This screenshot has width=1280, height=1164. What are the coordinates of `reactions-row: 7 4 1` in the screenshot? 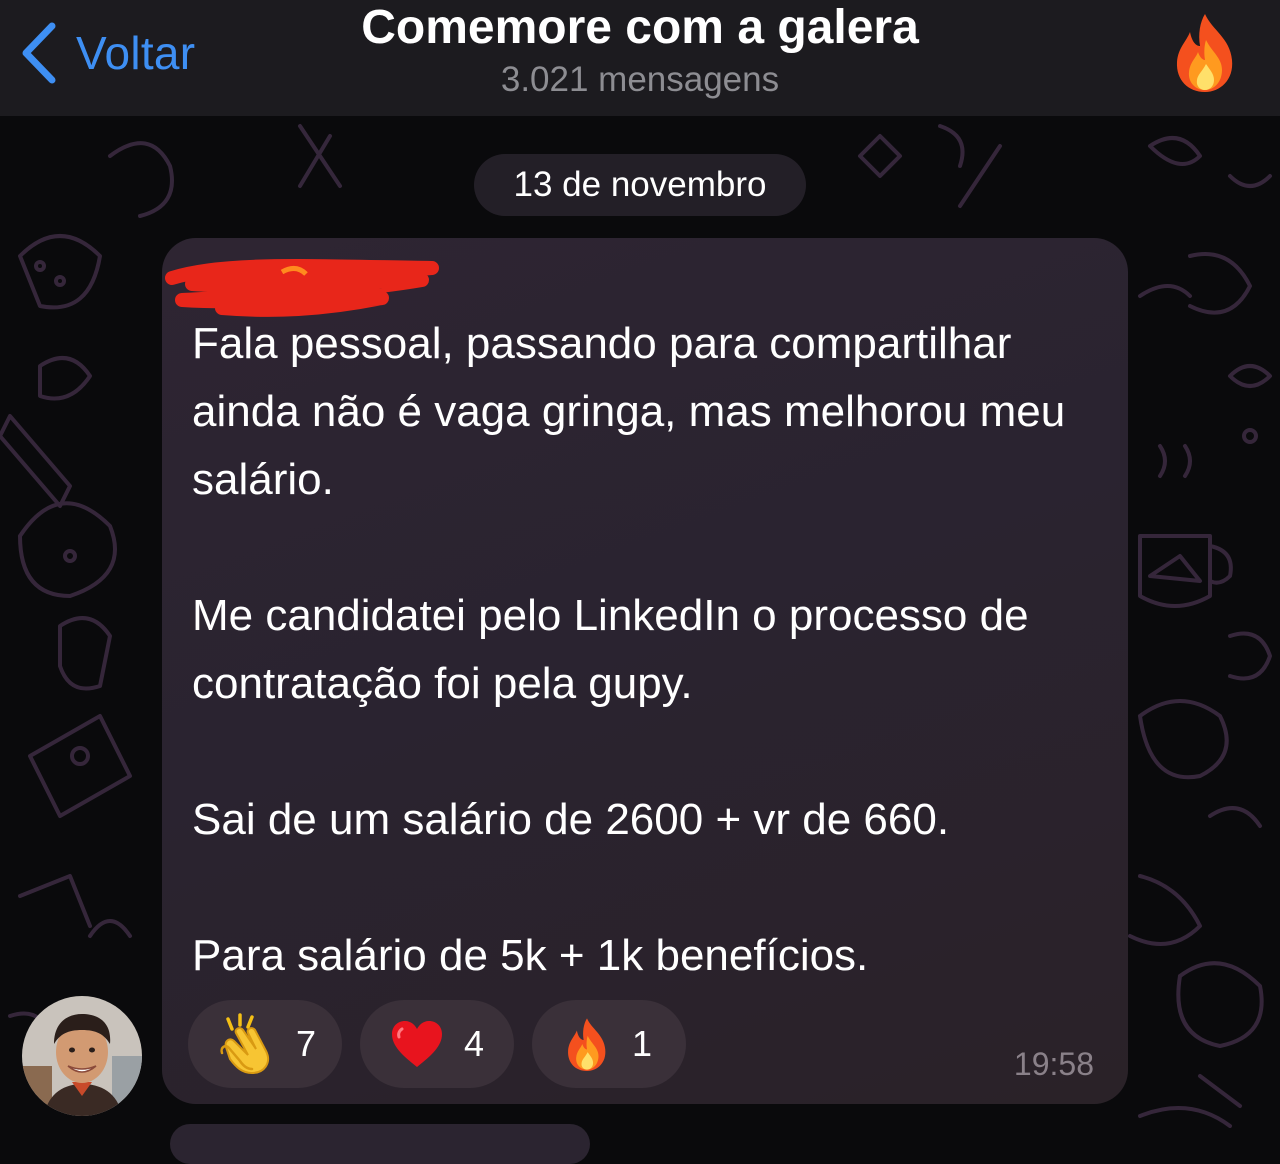 It's located at (446, 1044).